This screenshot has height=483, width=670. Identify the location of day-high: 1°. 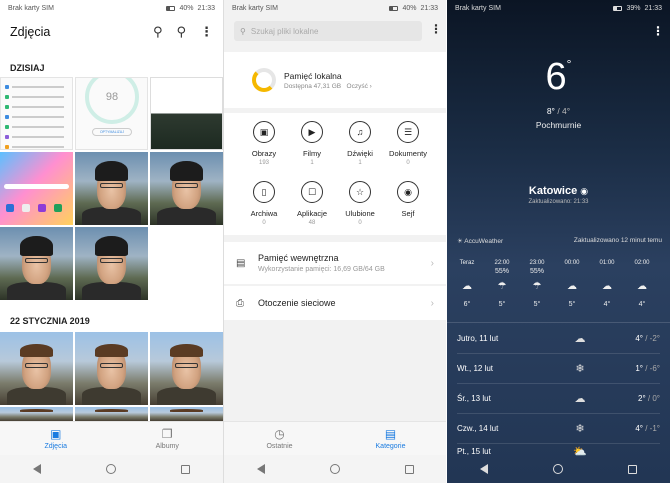
(639, 368).